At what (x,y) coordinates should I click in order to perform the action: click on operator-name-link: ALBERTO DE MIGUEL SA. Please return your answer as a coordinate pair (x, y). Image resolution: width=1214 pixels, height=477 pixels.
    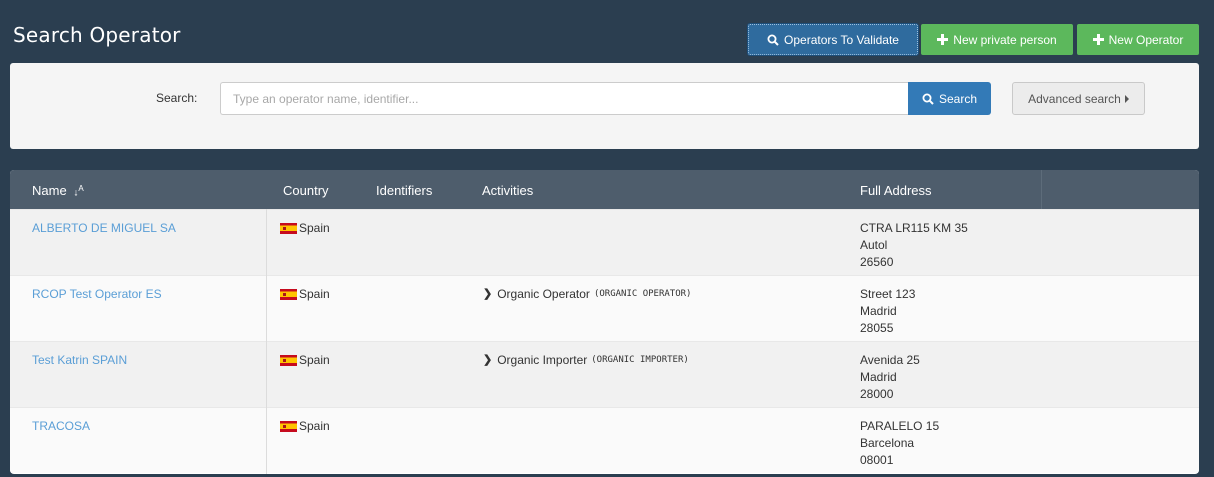
    Looking at the image, I should click on (104, 228).